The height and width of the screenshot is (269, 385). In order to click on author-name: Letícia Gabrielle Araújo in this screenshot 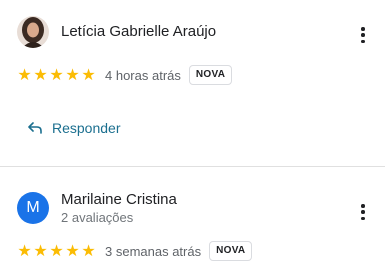, I will do `click(138, 31)`.